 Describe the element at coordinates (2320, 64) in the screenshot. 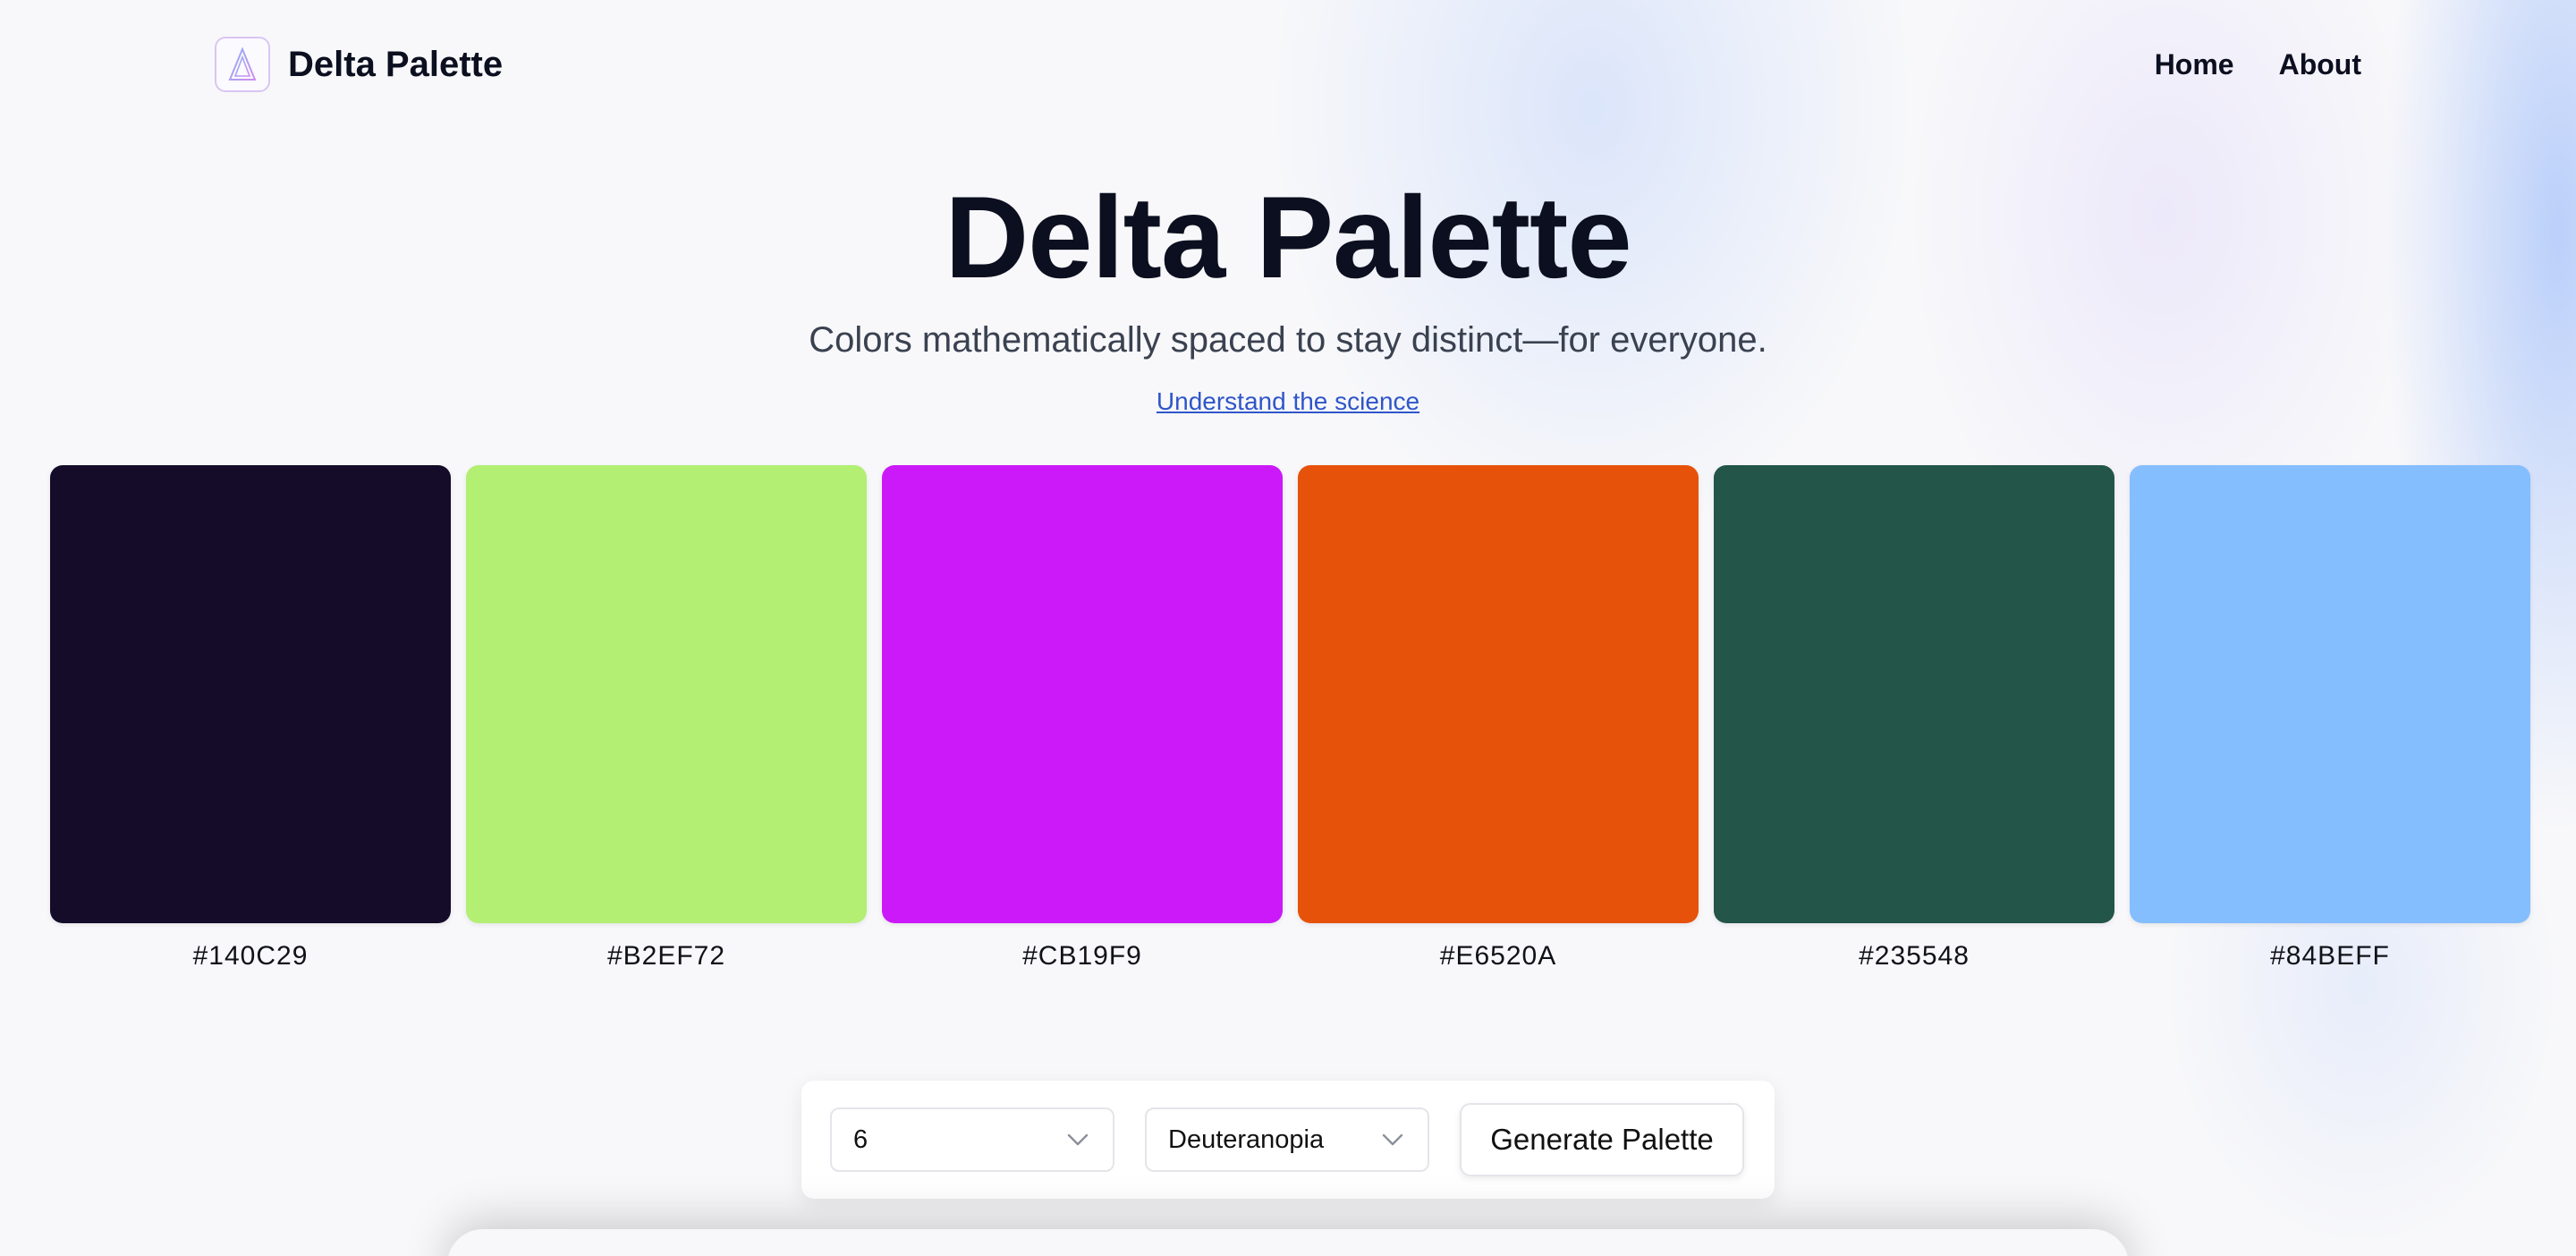

I see `nav-about-link: About` at that location.